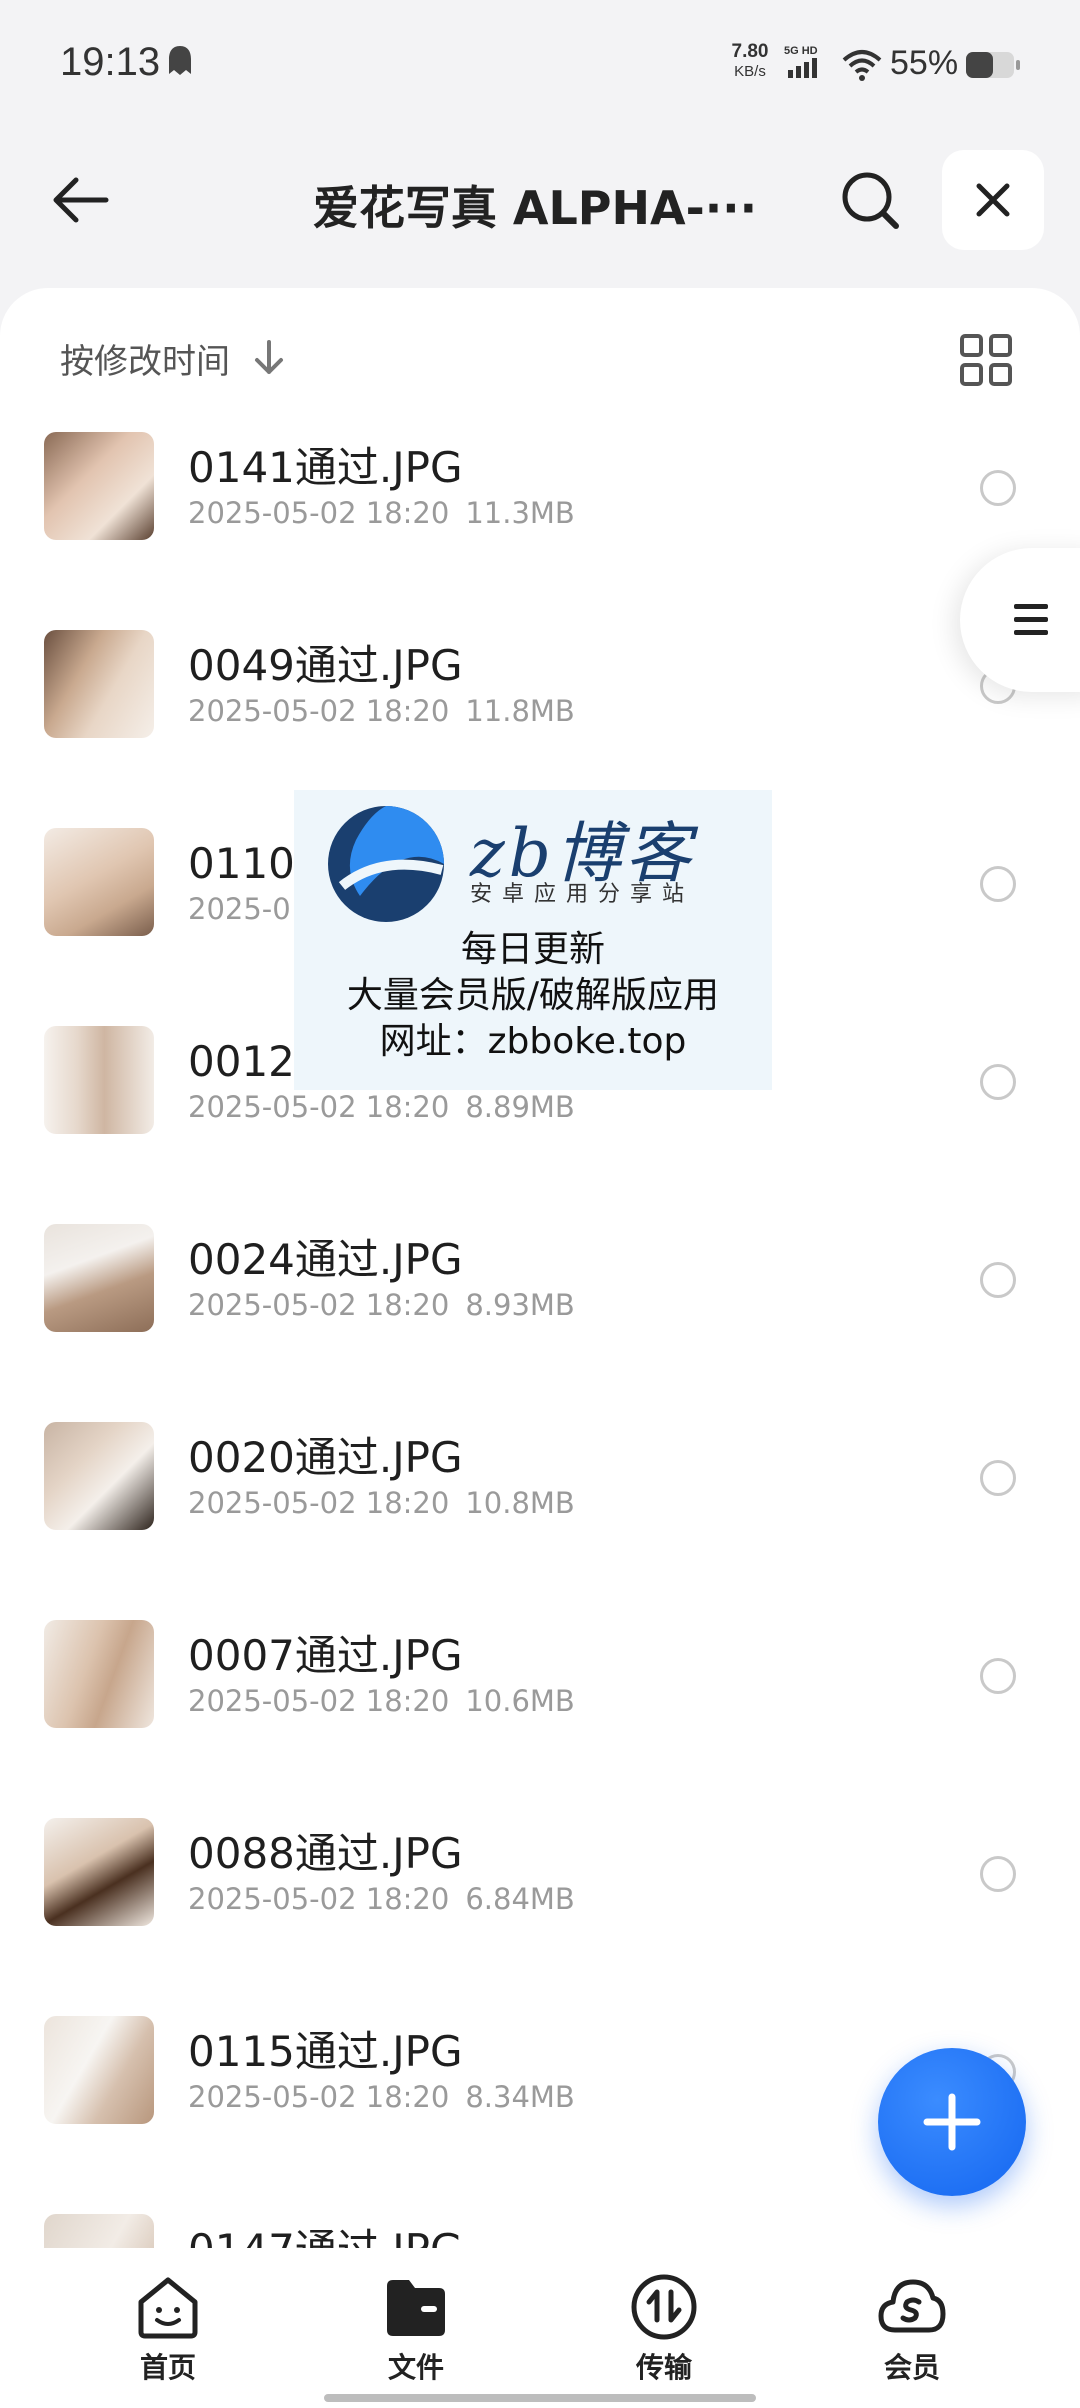 This screenshot has height=2408, width=1080. I want to click on zbboke-logo-icon, so click(386, 864).